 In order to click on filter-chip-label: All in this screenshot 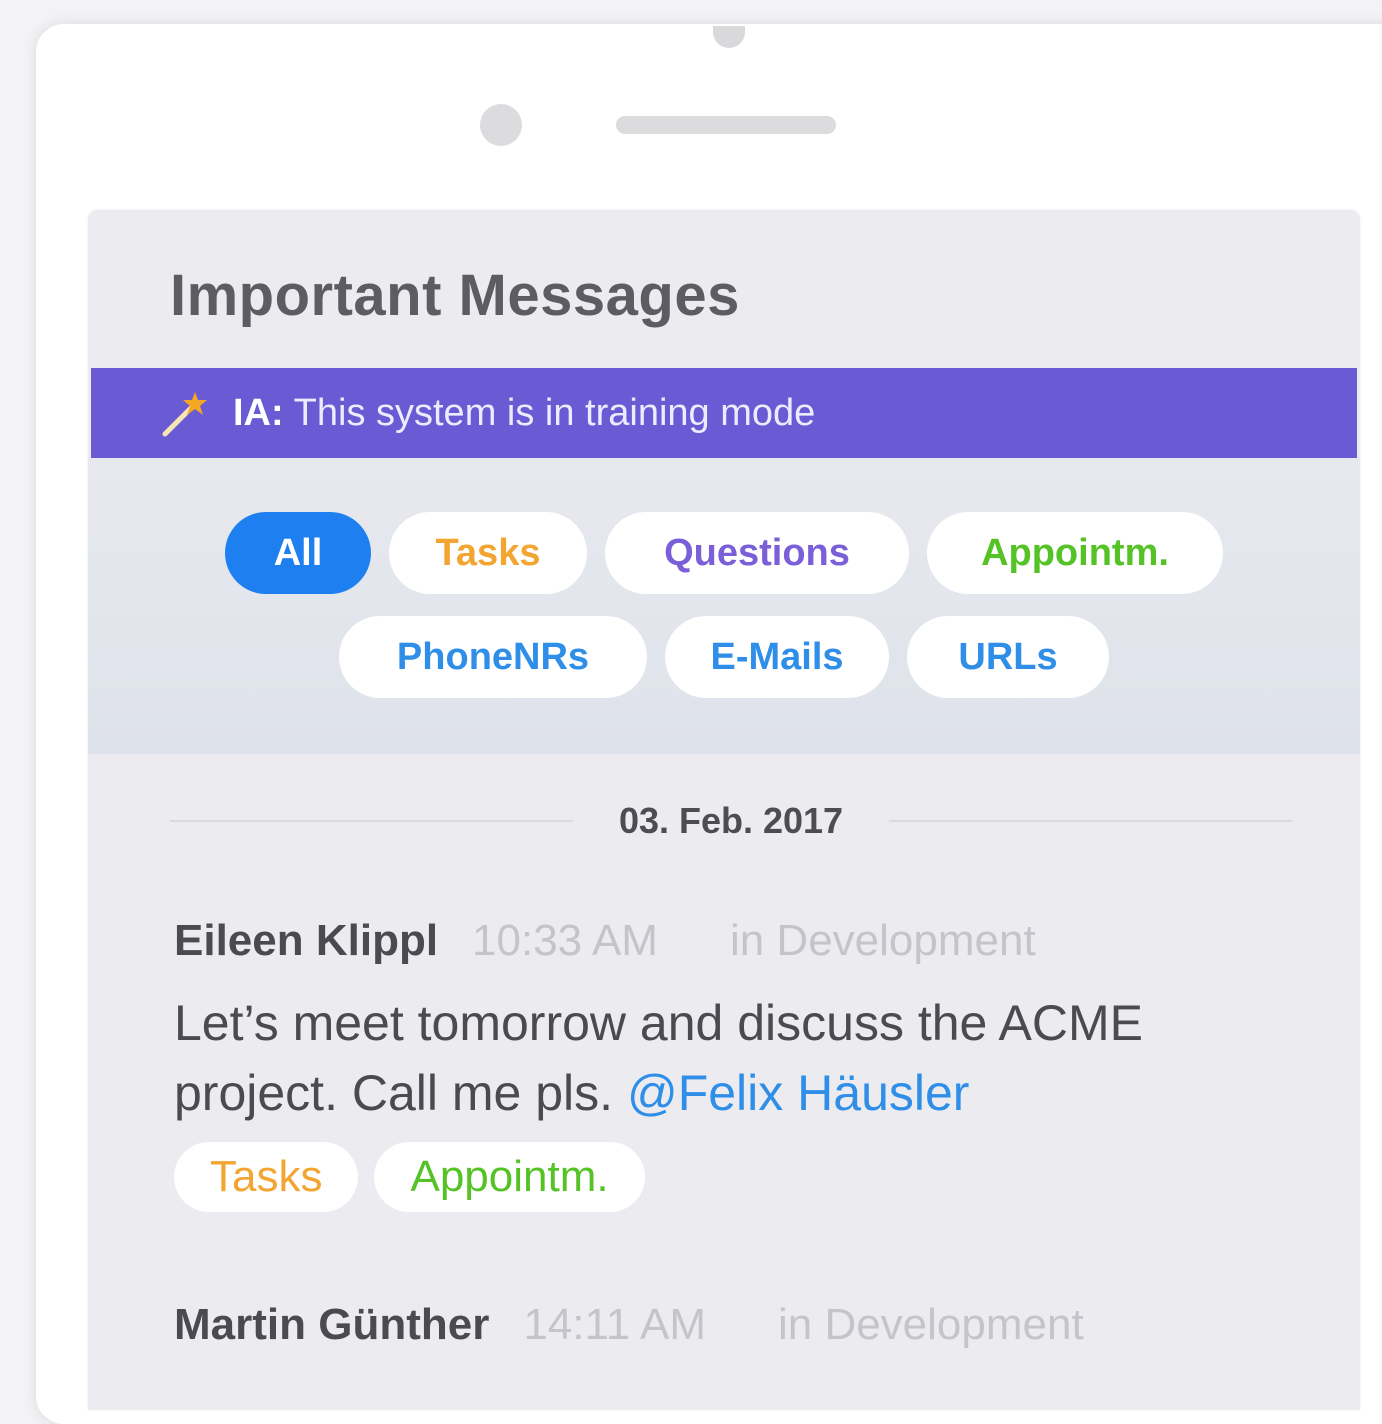, I will do `click(298, 552)`.